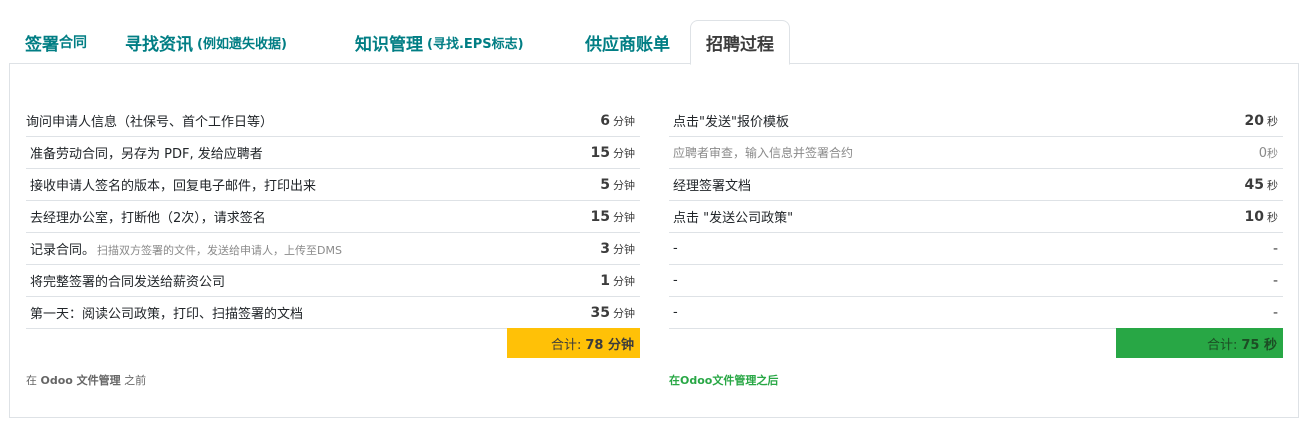 This screenshot has width=1309, height=429. I want to click on total-before: 合计: 78 分钟, so click(573, 343).